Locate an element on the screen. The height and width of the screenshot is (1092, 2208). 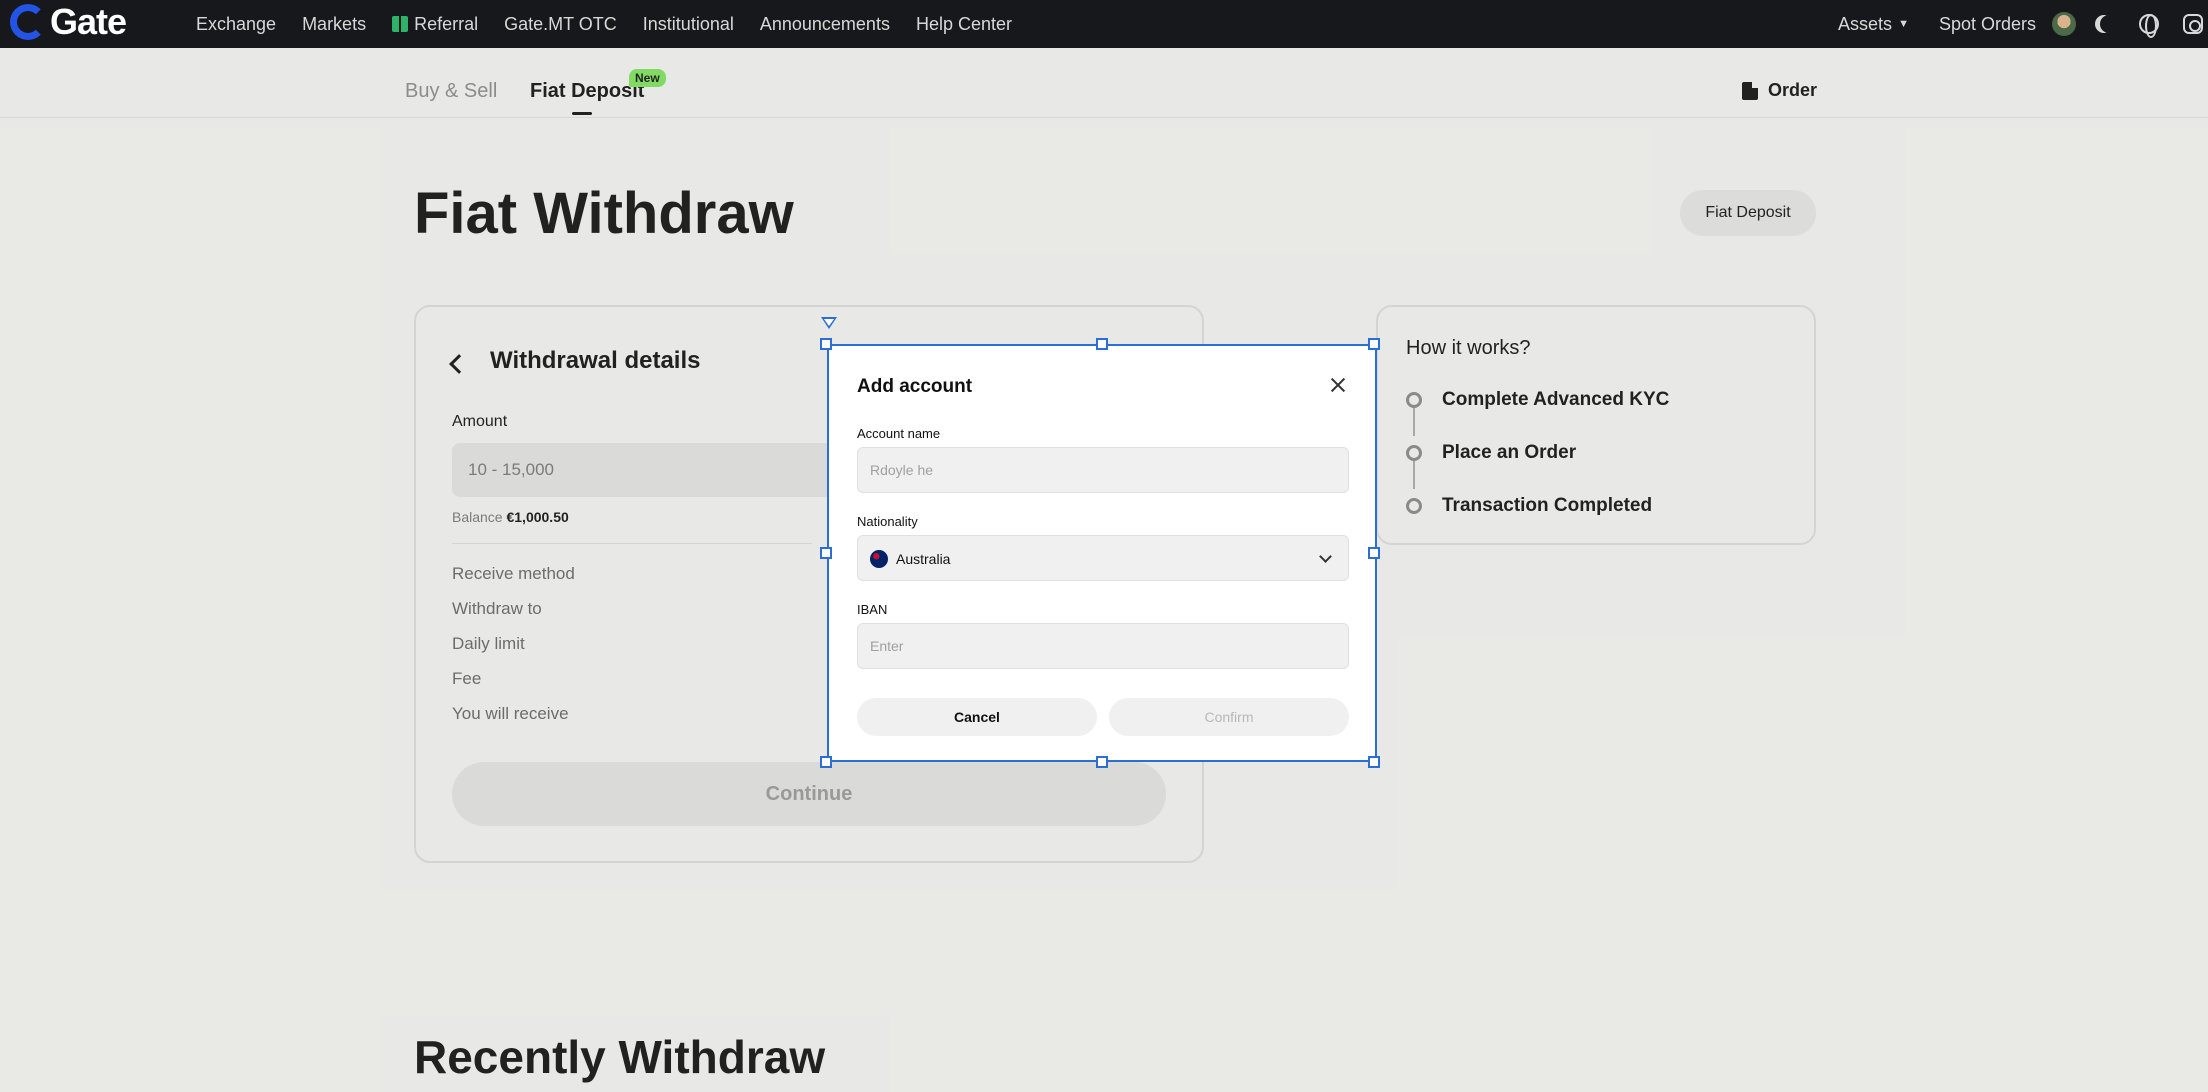
nationality-text: Australia is located at coordinates (923, 559).